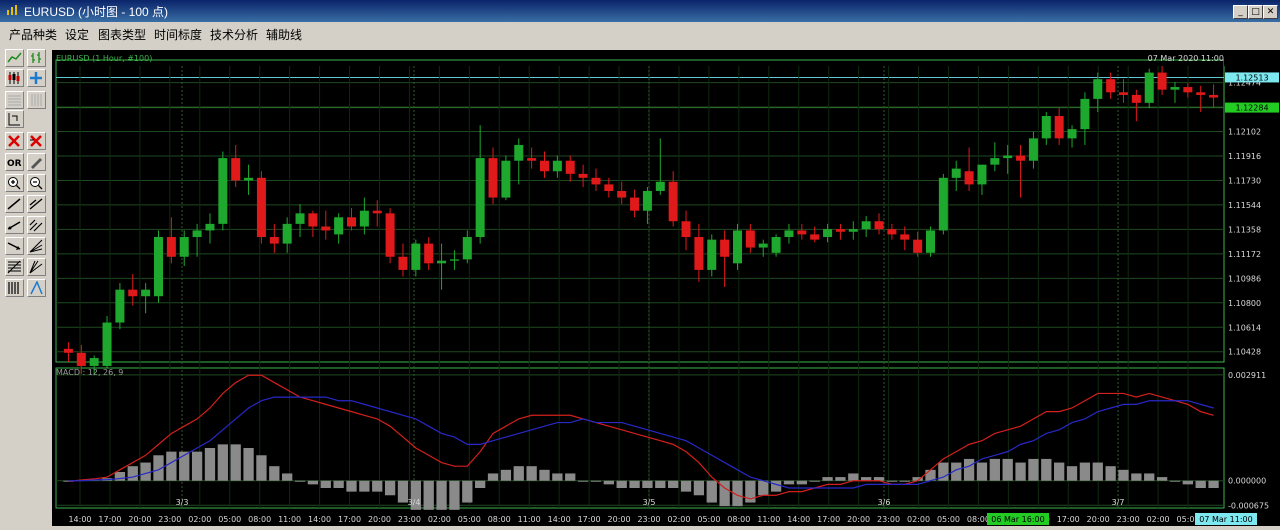 The width and height of the screenshot is (1280, 530). What do you see at coordinates (499, 519) in the screenshot?
I see `time-tick-label: 08:00` at bounding box center [499, 519].